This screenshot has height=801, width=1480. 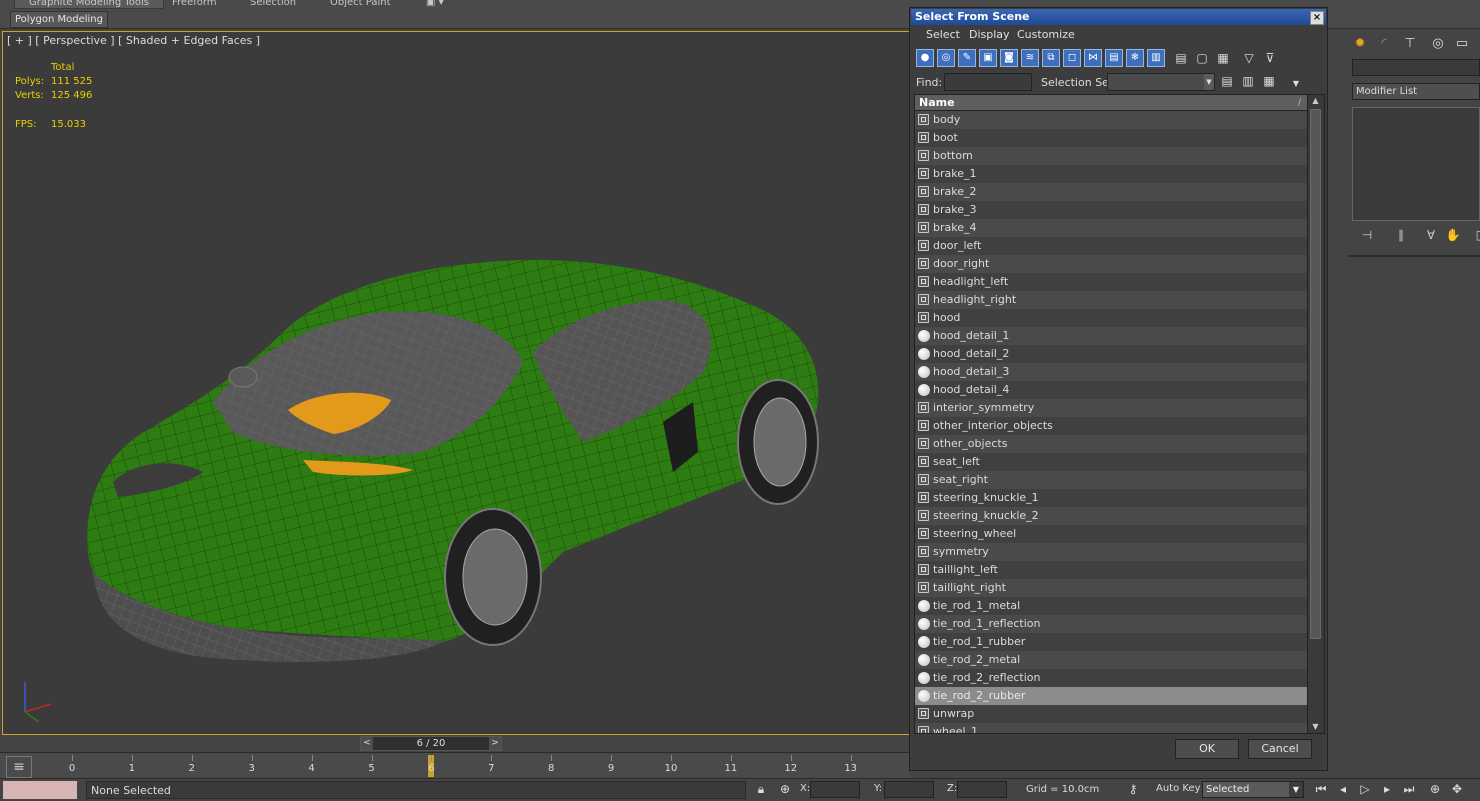 What do you see at coordinates (967, 58) in the screenshot?
I see `display-lights-icon: ✎` at bounding box center [967, 58].